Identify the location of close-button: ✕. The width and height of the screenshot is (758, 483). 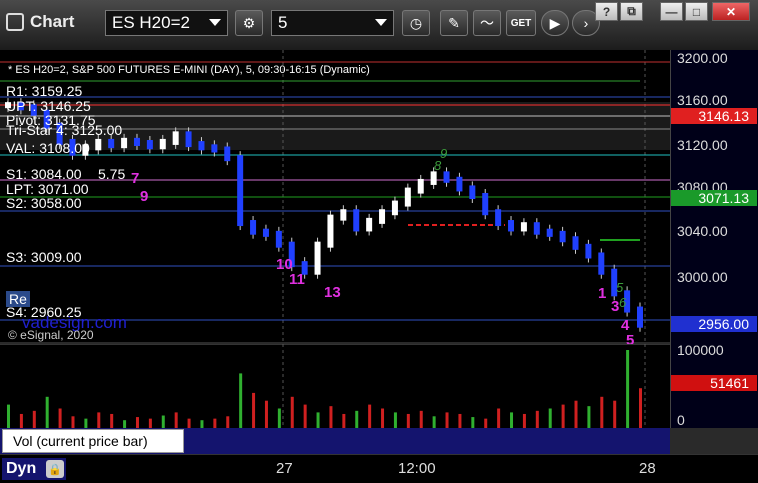
(731, 11).